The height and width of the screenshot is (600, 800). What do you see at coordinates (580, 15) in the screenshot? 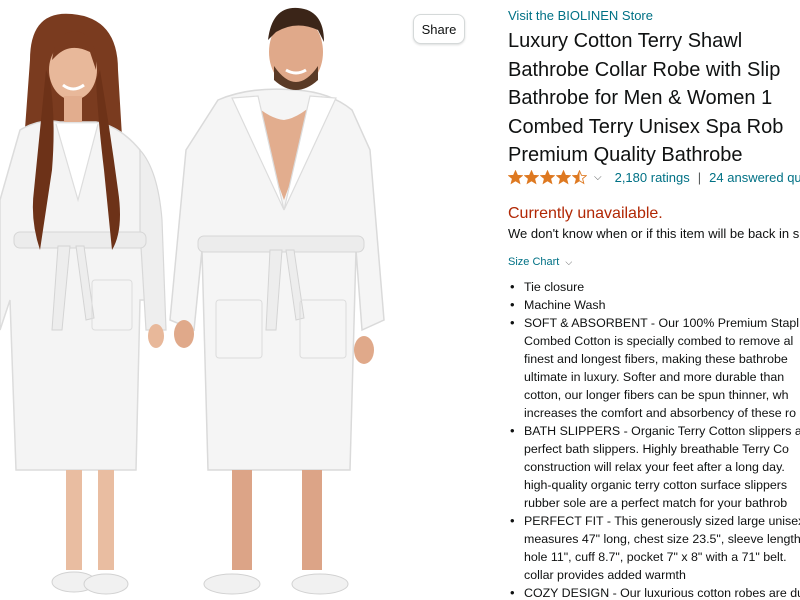
I see `store-link: Visit the BIOLINEN Store` at bounding box center [580, 15].